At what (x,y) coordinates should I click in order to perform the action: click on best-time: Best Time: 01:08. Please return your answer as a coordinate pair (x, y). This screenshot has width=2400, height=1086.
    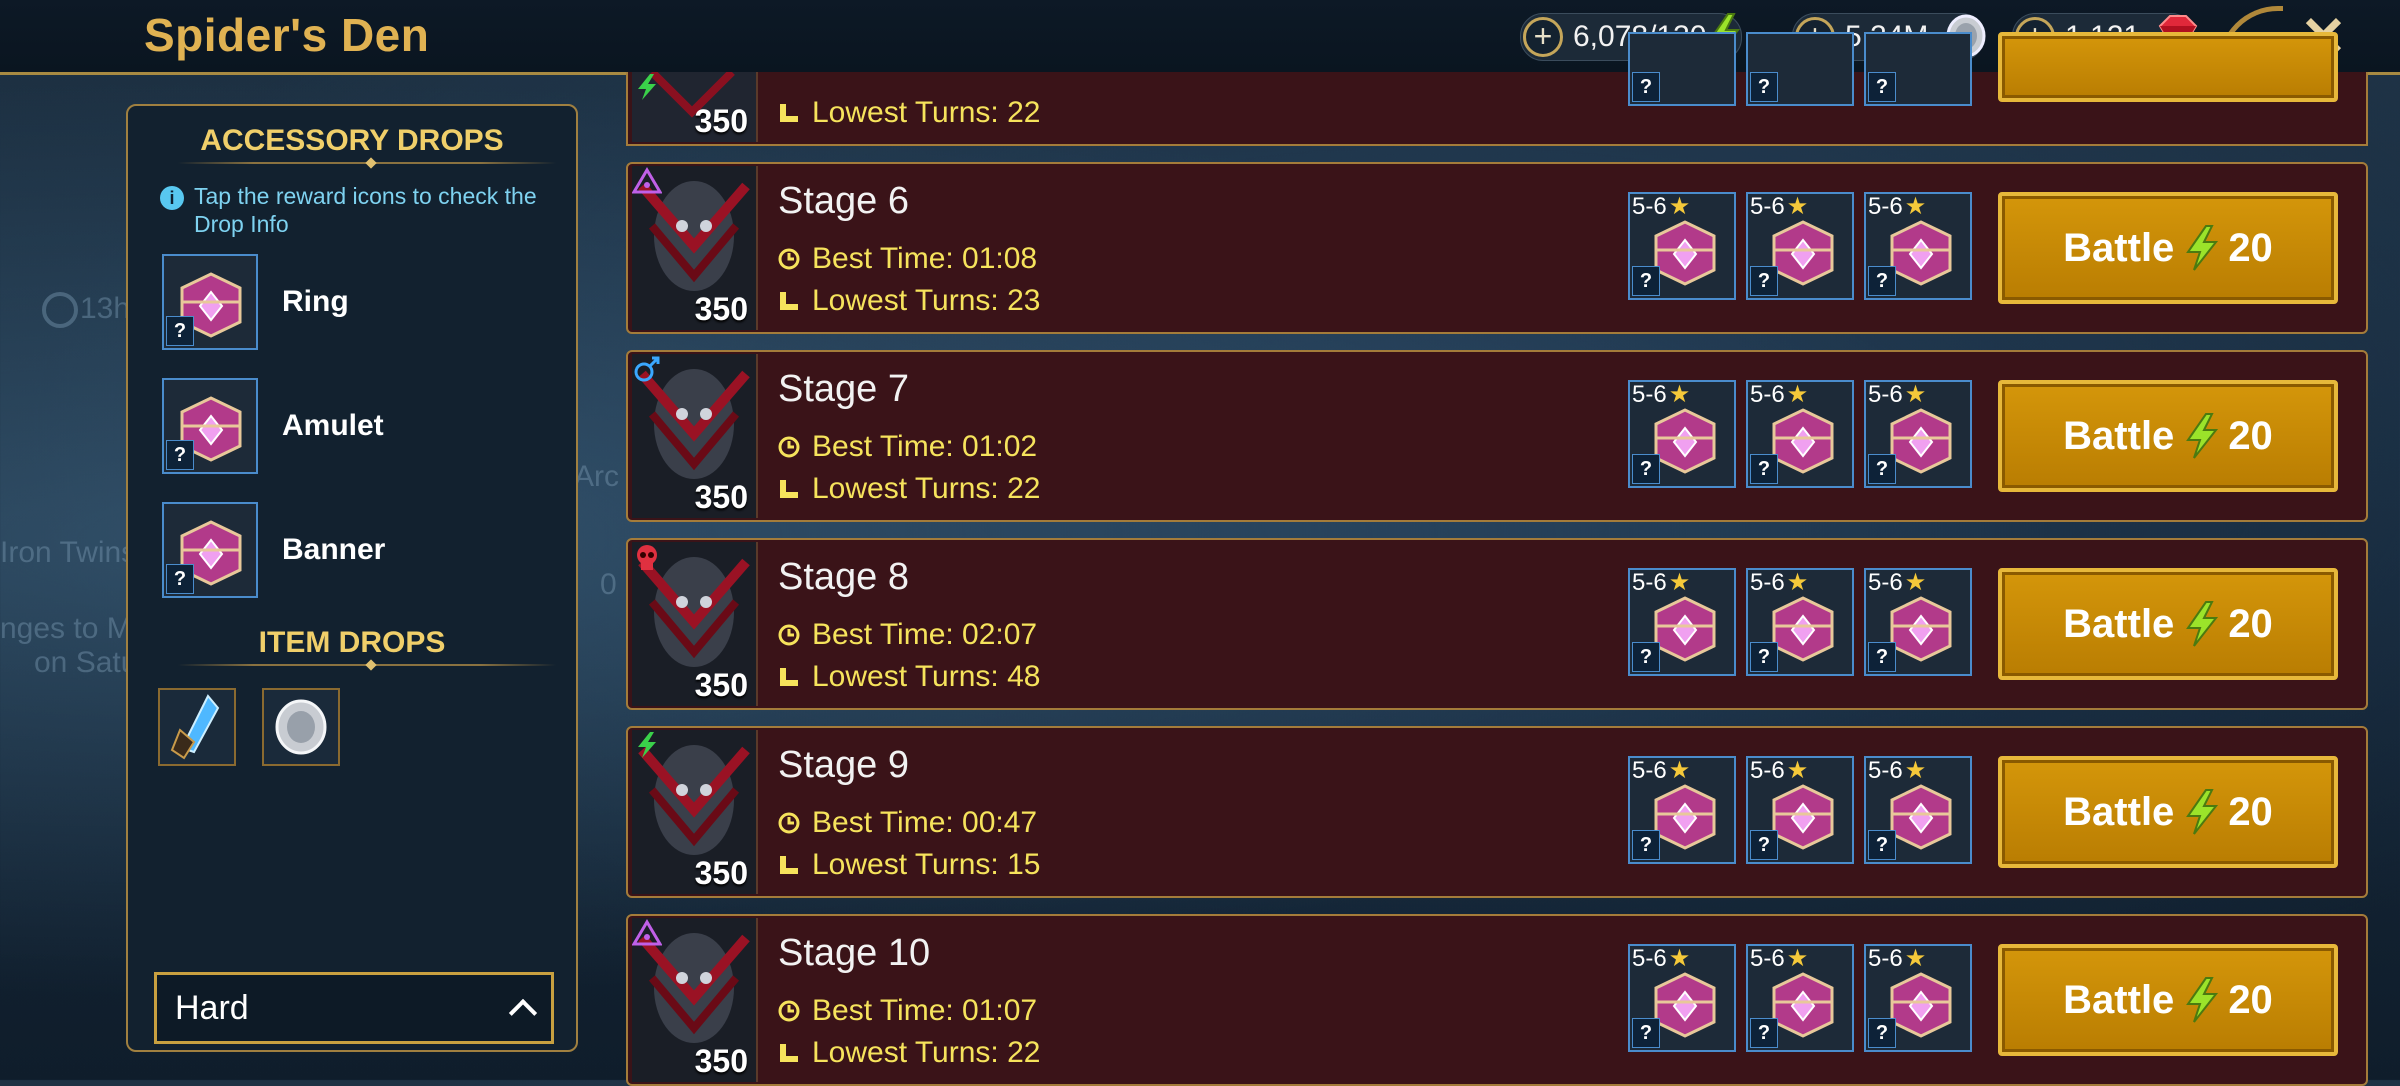
    Looking at the image, I should click on (907, 259).